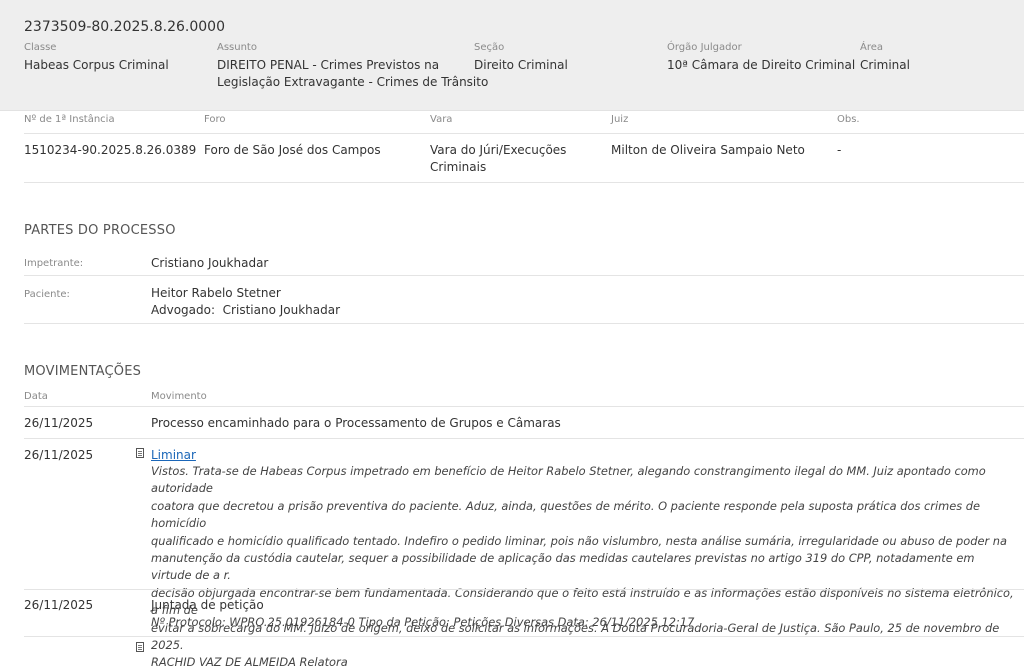 This screenshot has height=672, width=1024. I want to click on secao-field: Seção Direito Criminal, so click(521, 58).